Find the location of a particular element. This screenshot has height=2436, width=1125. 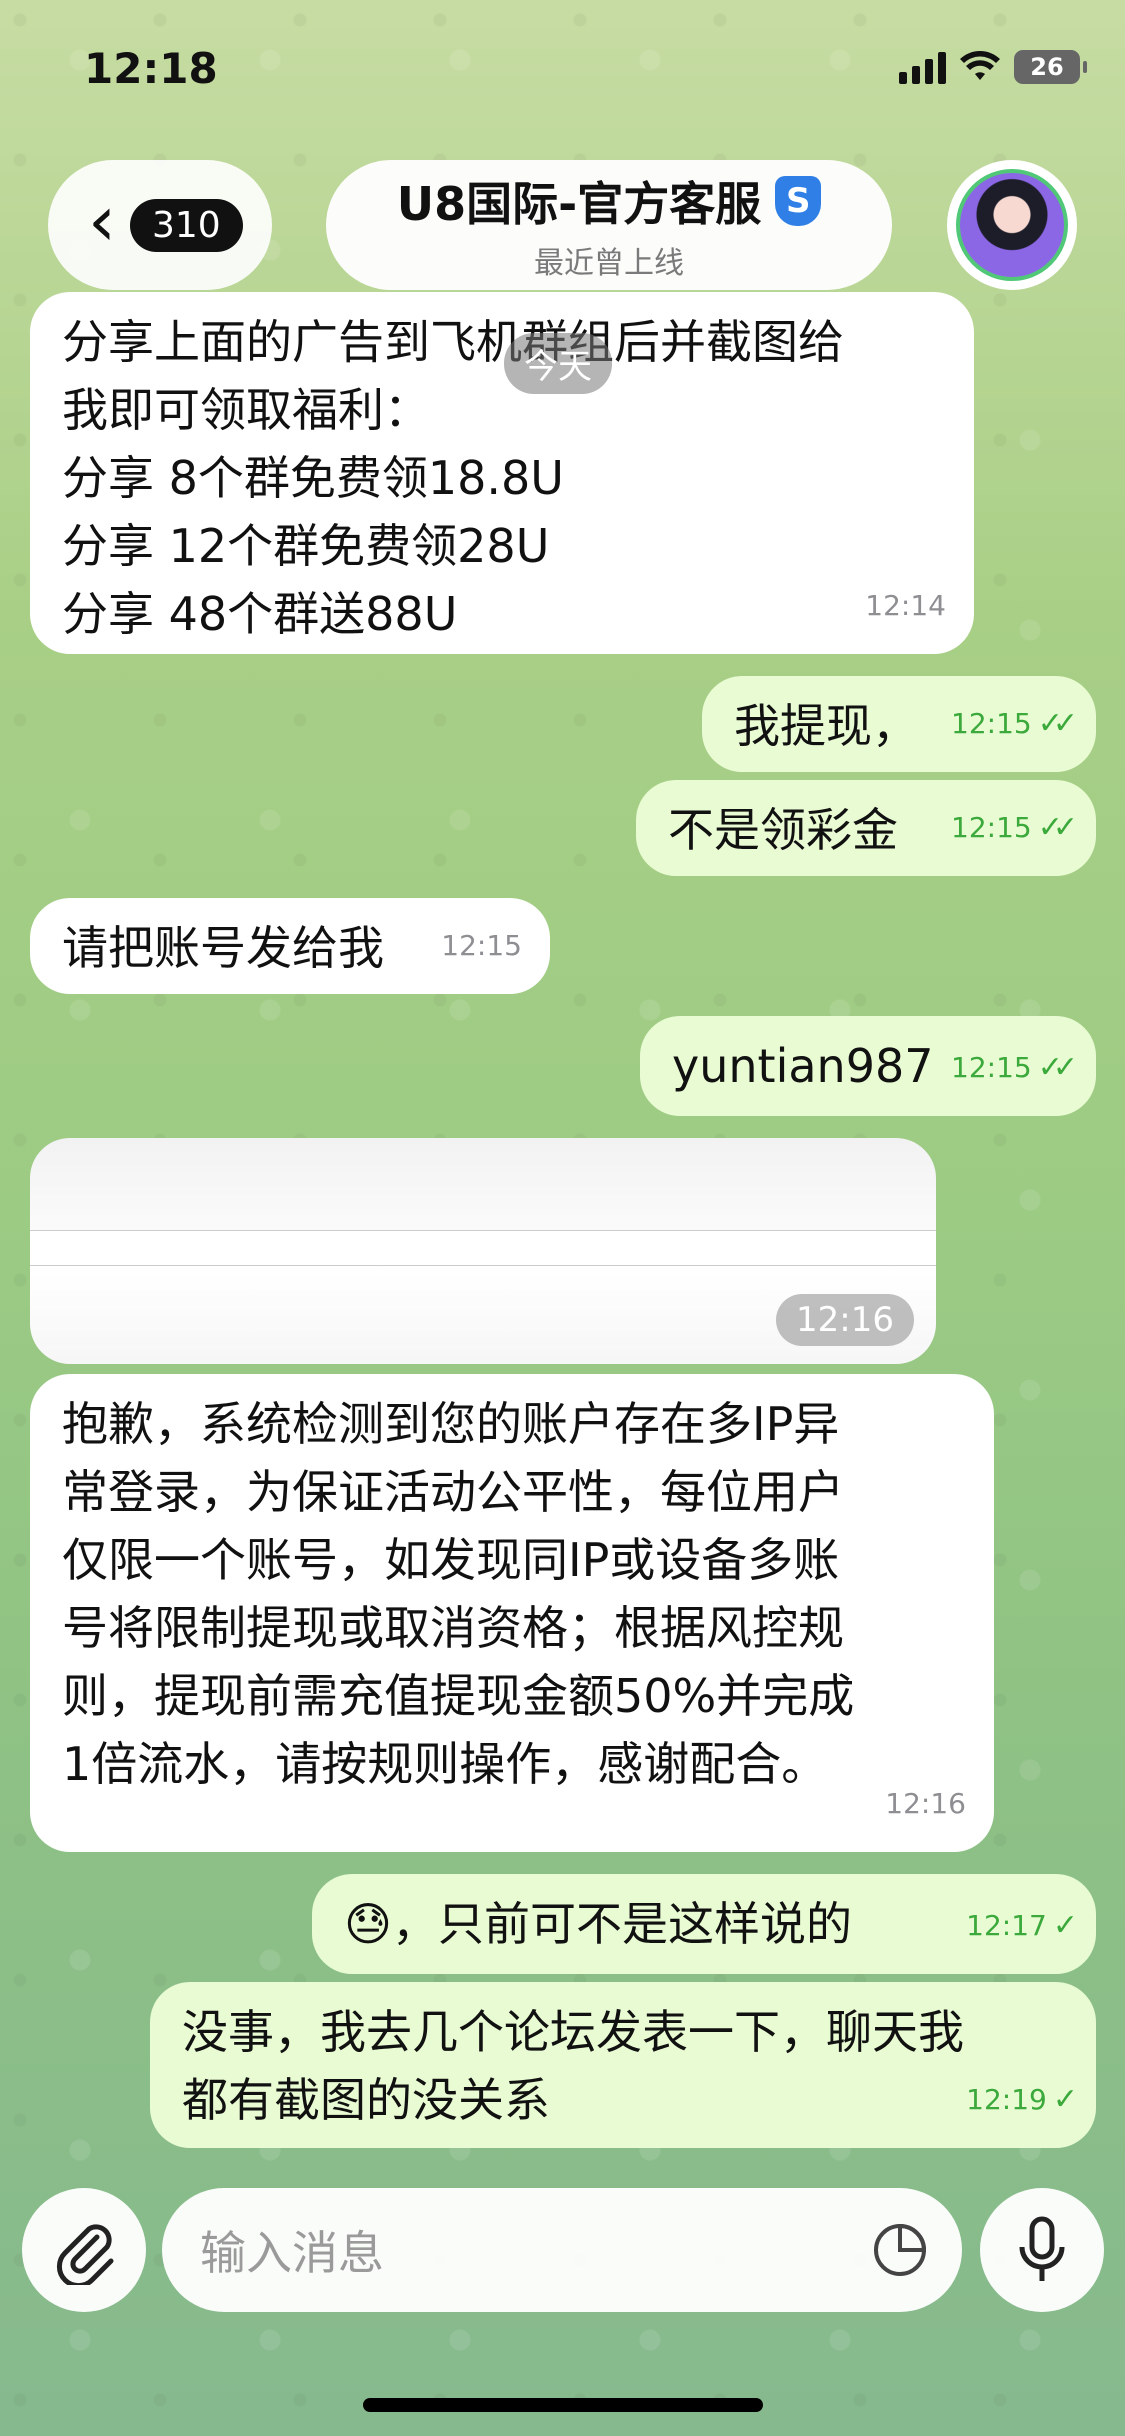

attach-icon is located at coordinates (85, 2254).